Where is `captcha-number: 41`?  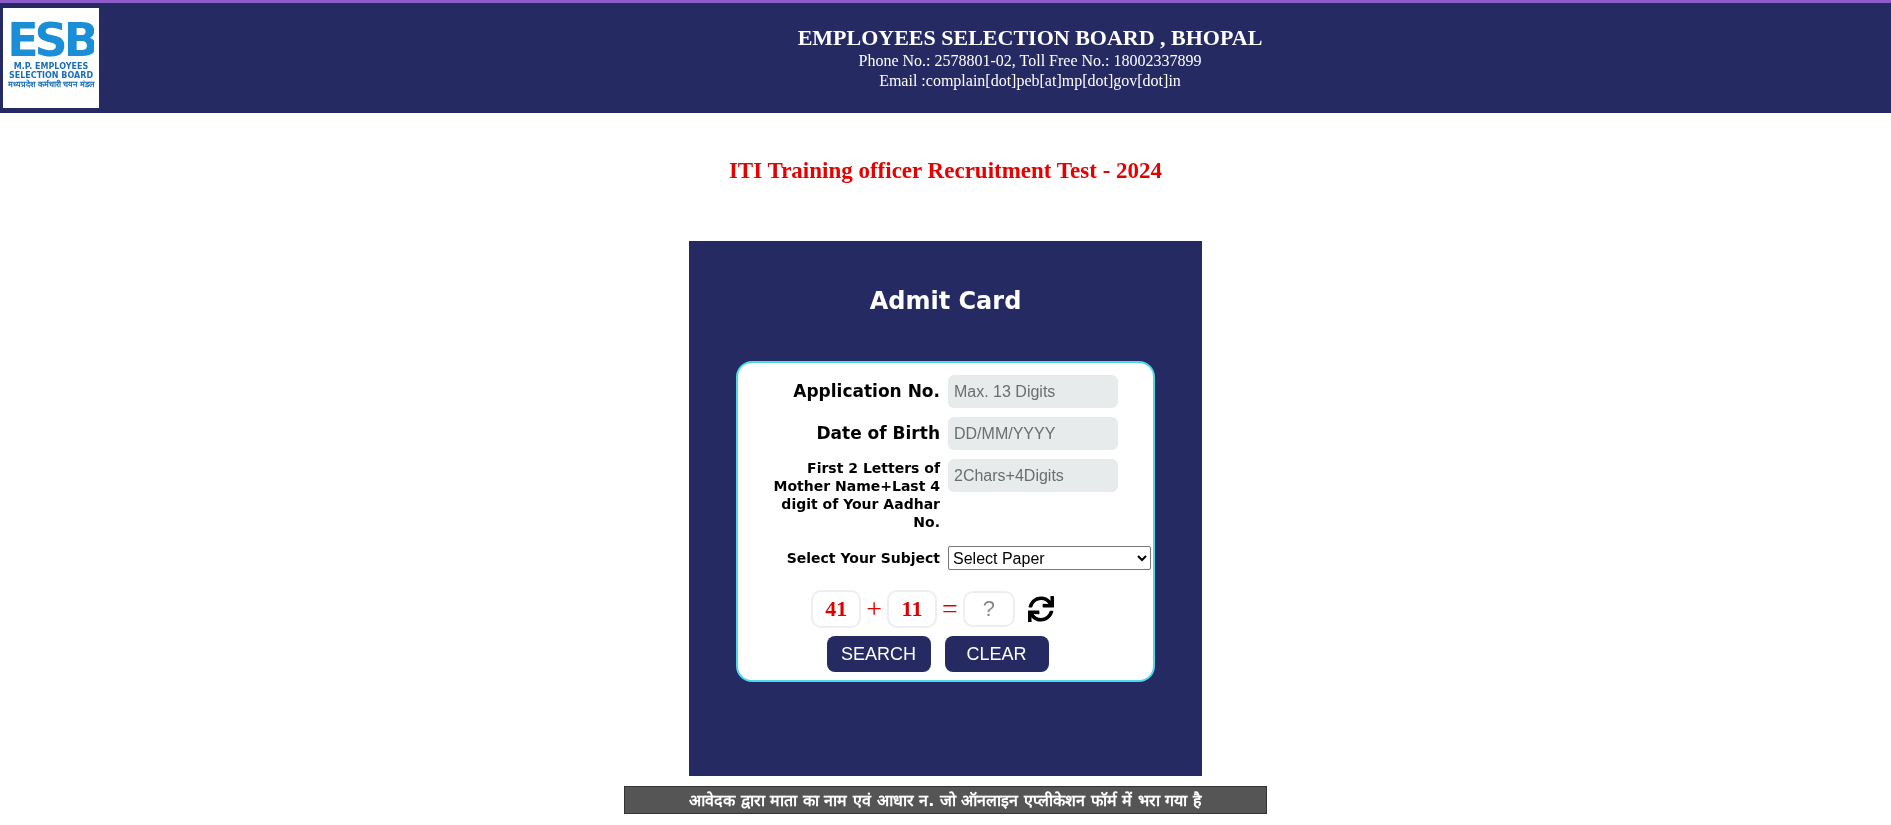
captcha-number: 41 is located at coordinates (836, 609).